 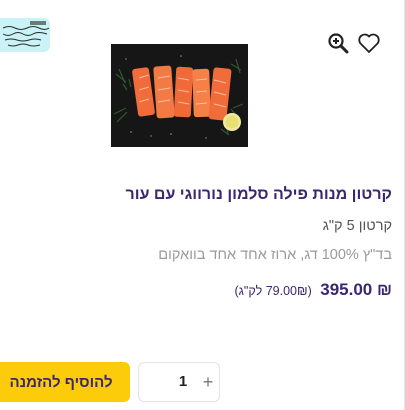 I want to click on product-description: בד"ץ 100% דג, ארוז אחד אחד בוואקום, so click(x=275, y=255).